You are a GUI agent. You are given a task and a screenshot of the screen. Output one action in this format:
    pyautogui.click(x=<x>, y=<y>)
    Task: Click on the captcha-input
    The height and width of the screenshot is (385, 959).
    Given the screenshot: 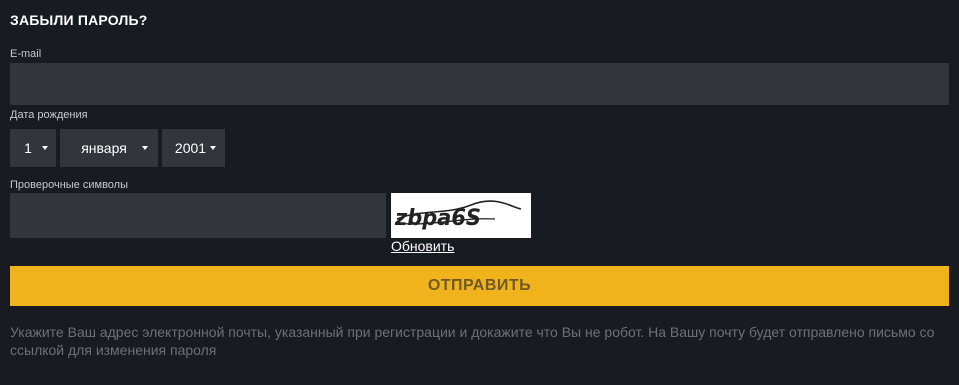 What is the action you would take?
    pyautogui.click(x=198, y=215)
    